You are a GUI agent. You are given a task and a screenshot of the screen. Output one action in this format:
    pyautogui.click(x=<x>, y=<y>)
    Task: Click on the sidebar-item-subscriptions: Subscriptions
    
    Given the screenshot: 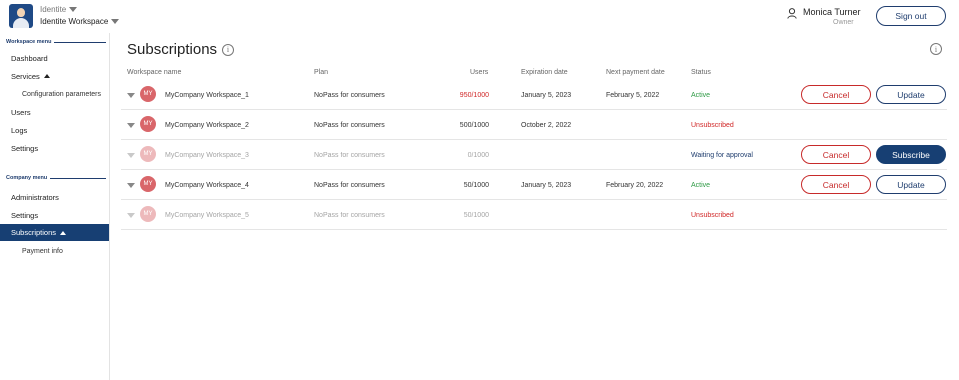 What is the action you would take?
    pyautogui.click(x=54, y=232)
    